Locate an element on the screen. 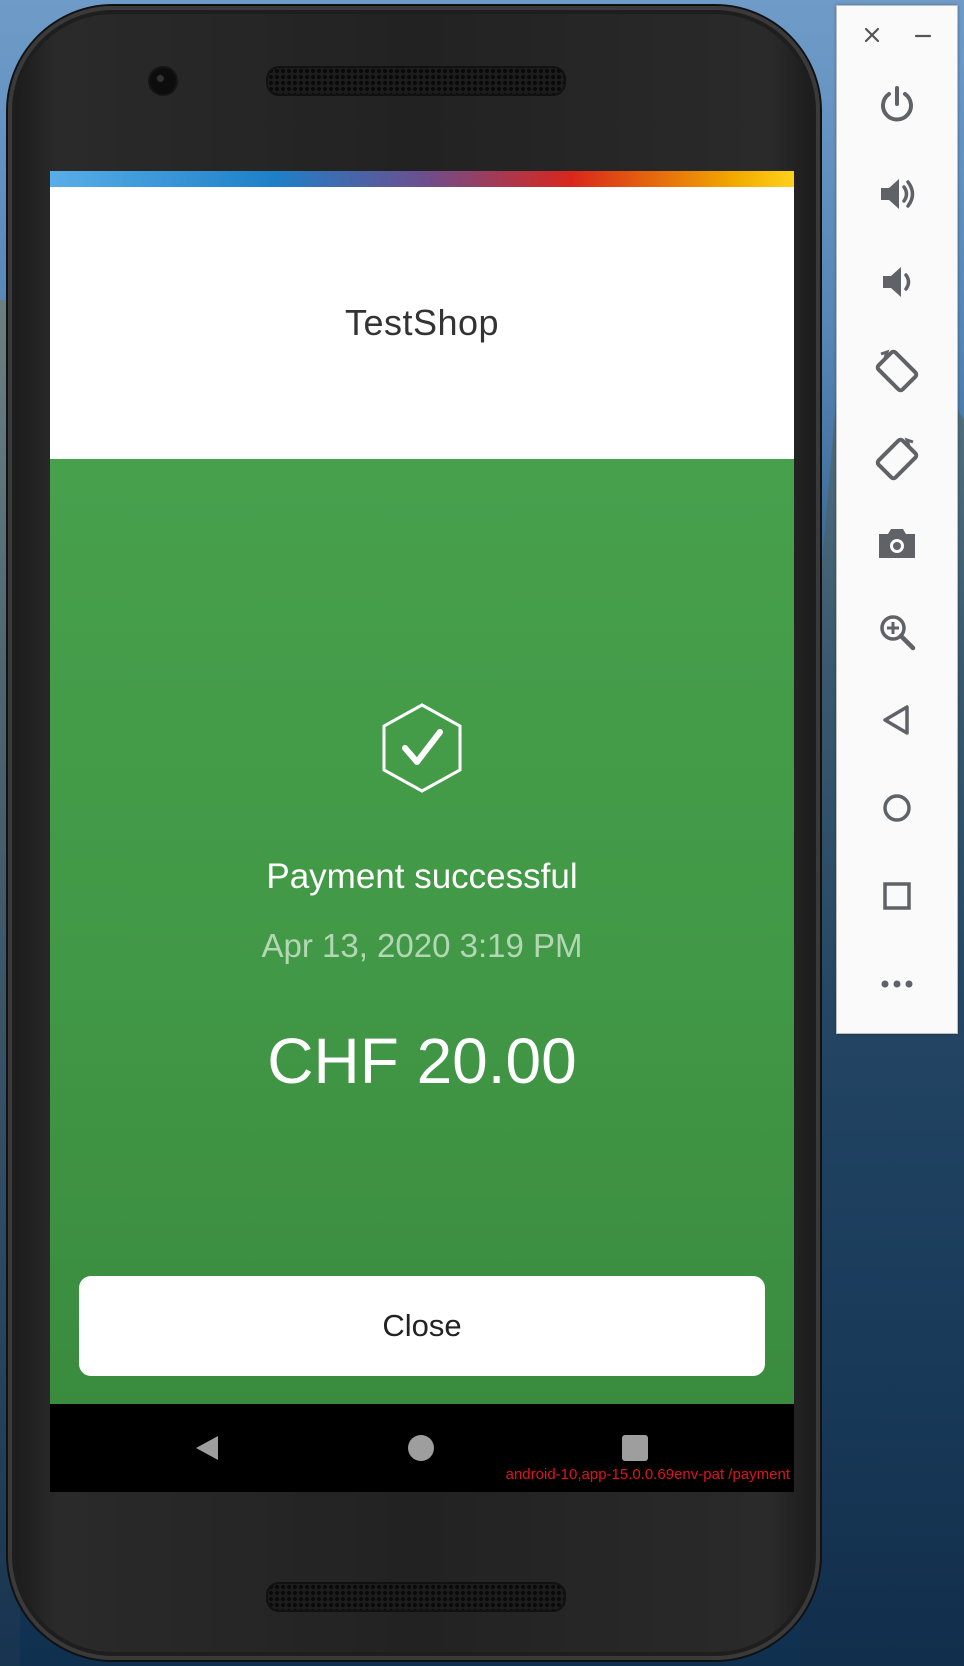 This screenshot has width=964, height=1666. more-icon is located at coordinates (897, 984).